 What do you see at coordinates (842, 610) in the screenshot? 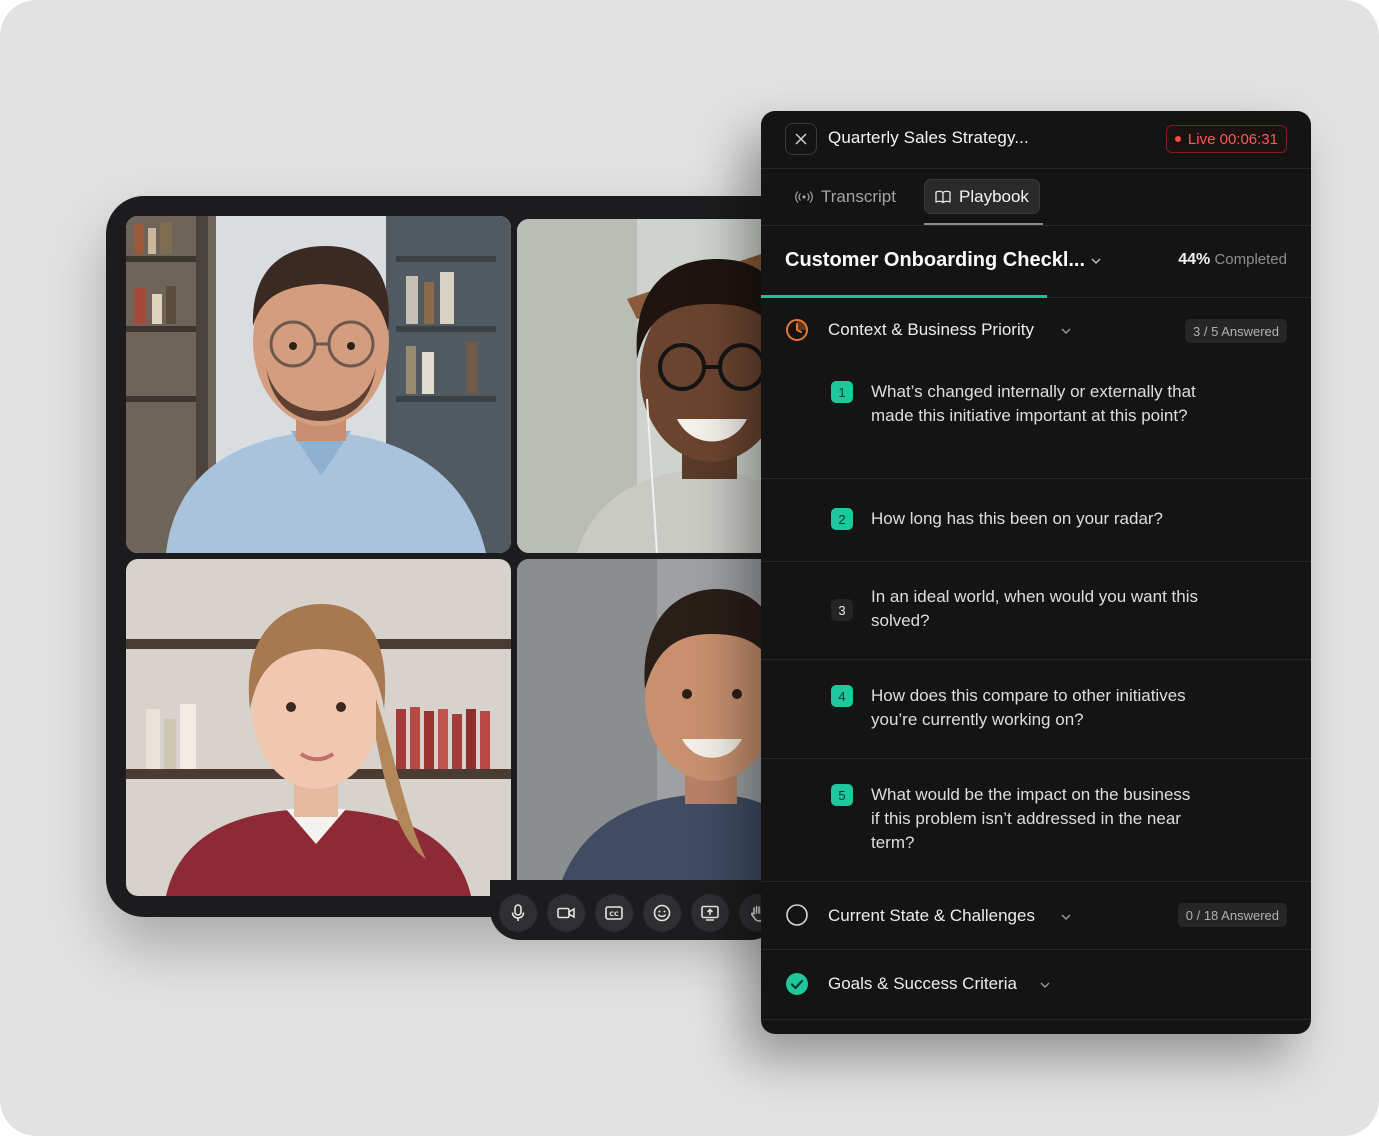
I see `question-number-badge: 3` at bounding box center [842, 610].